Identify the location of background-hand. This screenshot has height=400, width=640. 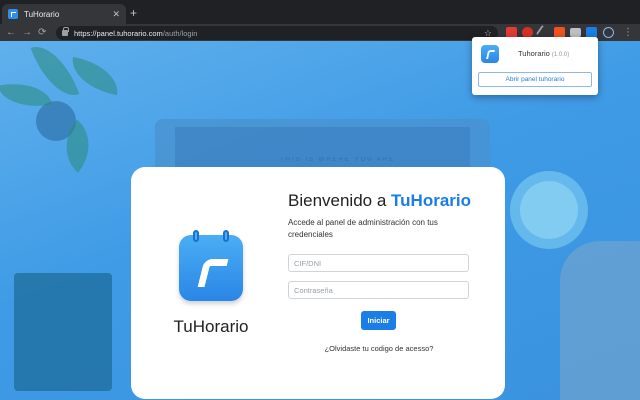
(600, 320).